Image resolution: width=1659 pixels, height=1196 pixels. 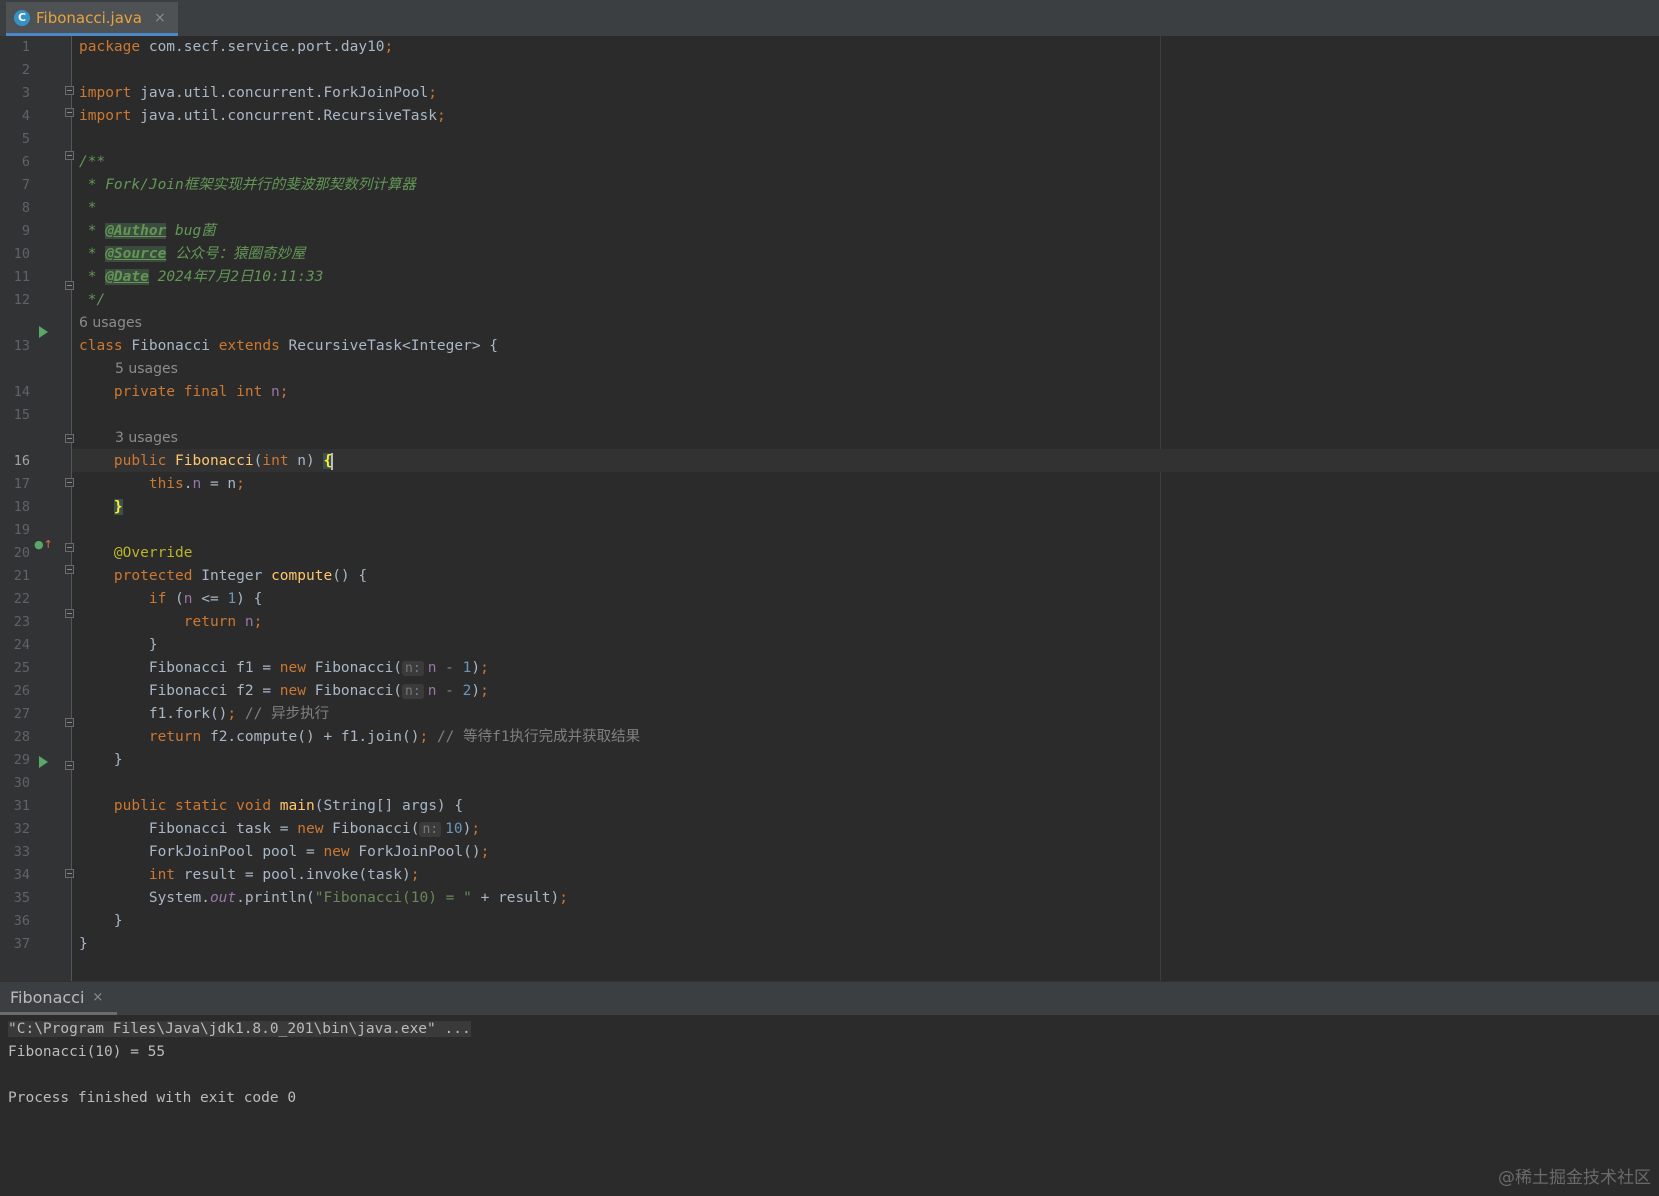 What do you see at coordinates (249, 346) in the screenshot?
I see `code-token: extends` at bounding box center [249, 346].